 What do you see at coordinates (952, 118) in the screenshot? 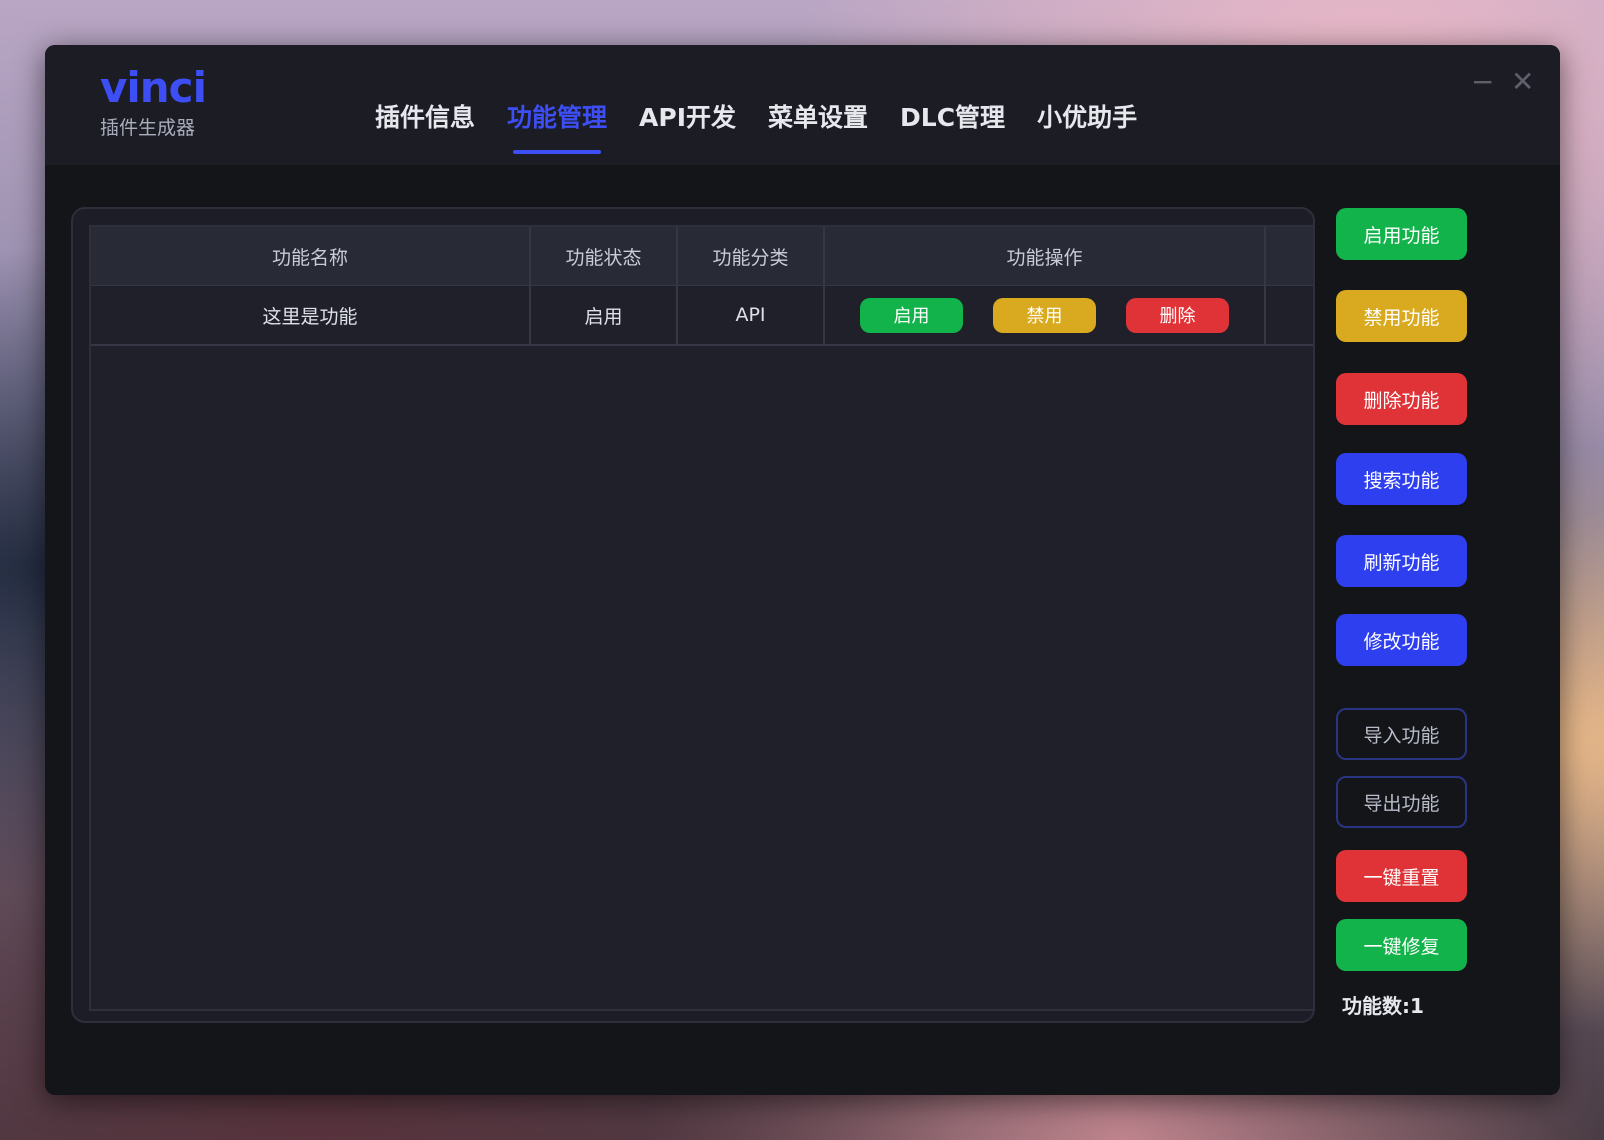
I see `tab-dlc-management: DLC管理` at bounding box center [952, 118].